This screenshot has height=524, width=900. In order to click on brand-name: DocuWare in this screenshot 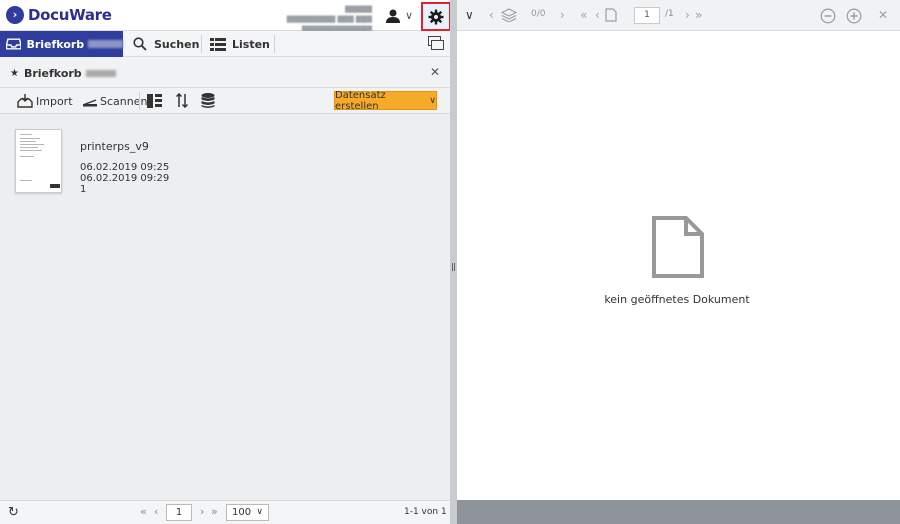, I will do `click(70, 15)`.